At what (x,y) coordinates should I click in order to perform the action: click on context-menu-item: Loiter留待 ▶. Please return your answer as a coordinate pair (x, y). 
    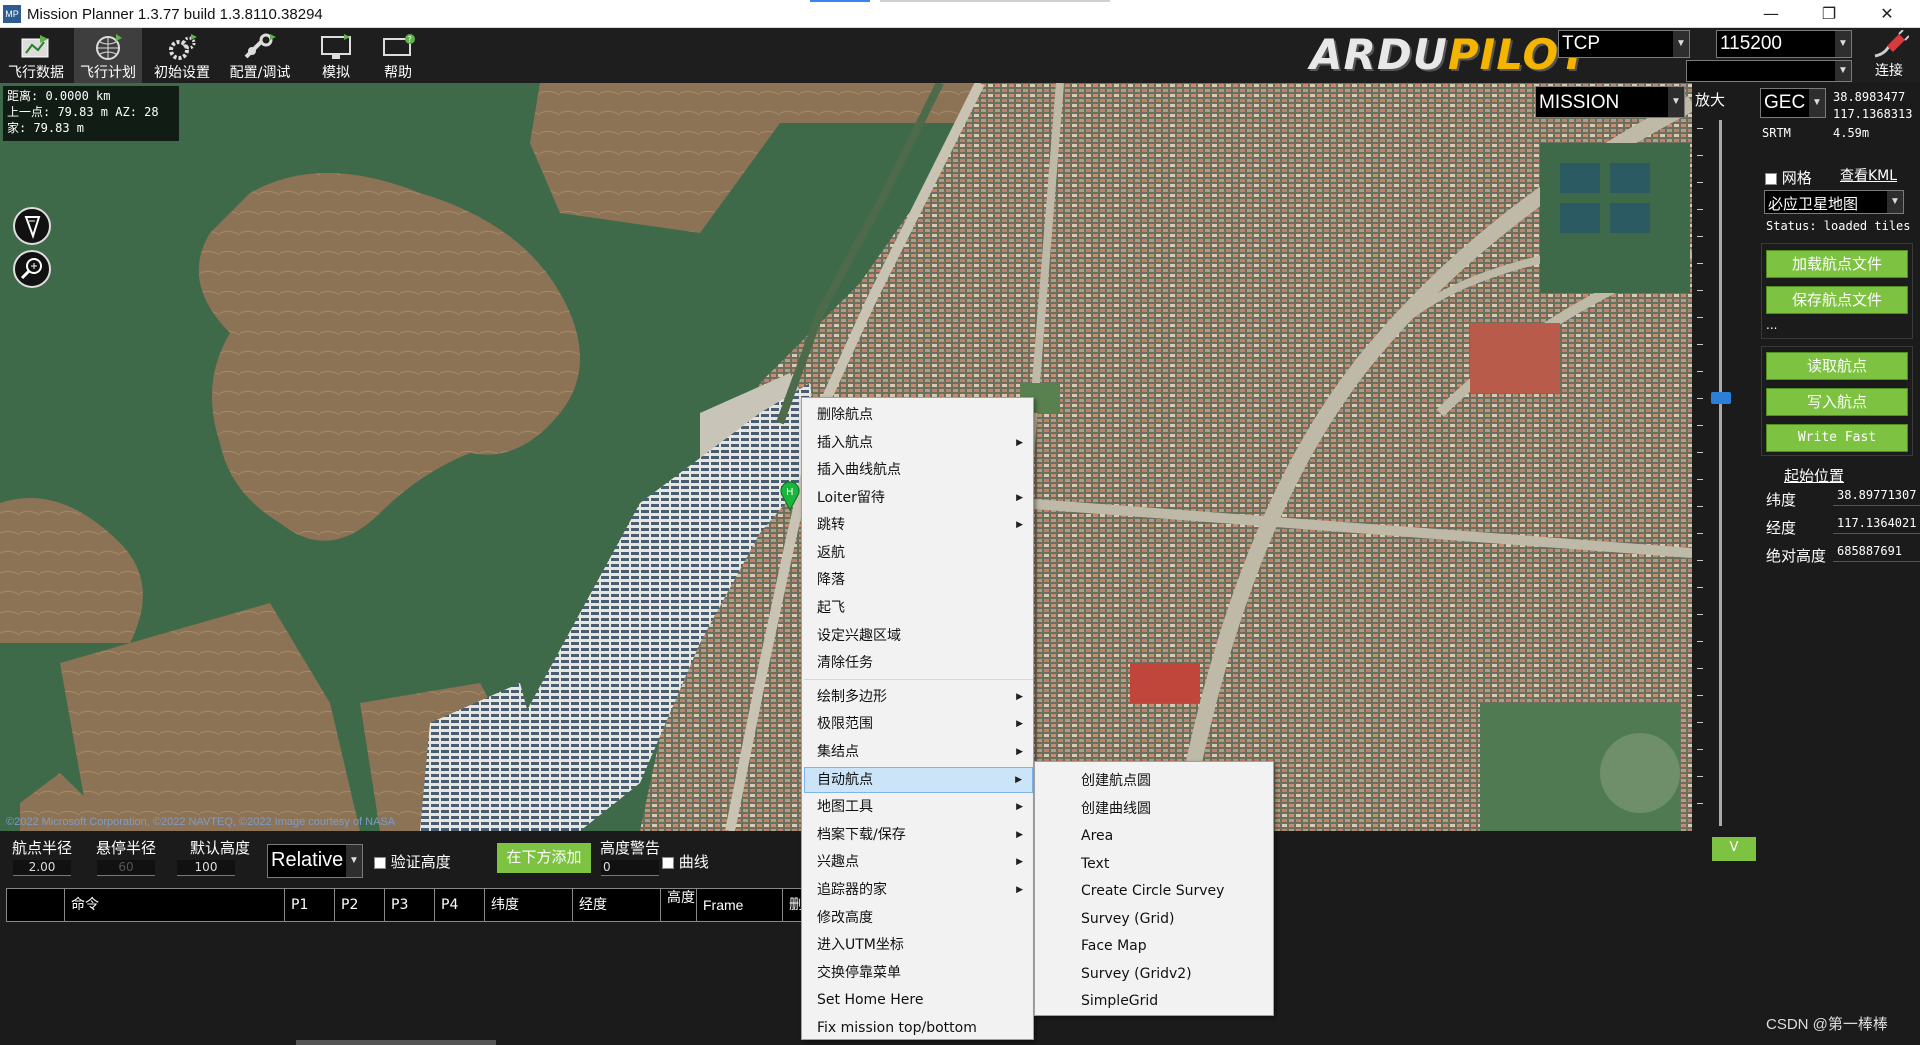
    Looking at the image, I should click on (918, 498).